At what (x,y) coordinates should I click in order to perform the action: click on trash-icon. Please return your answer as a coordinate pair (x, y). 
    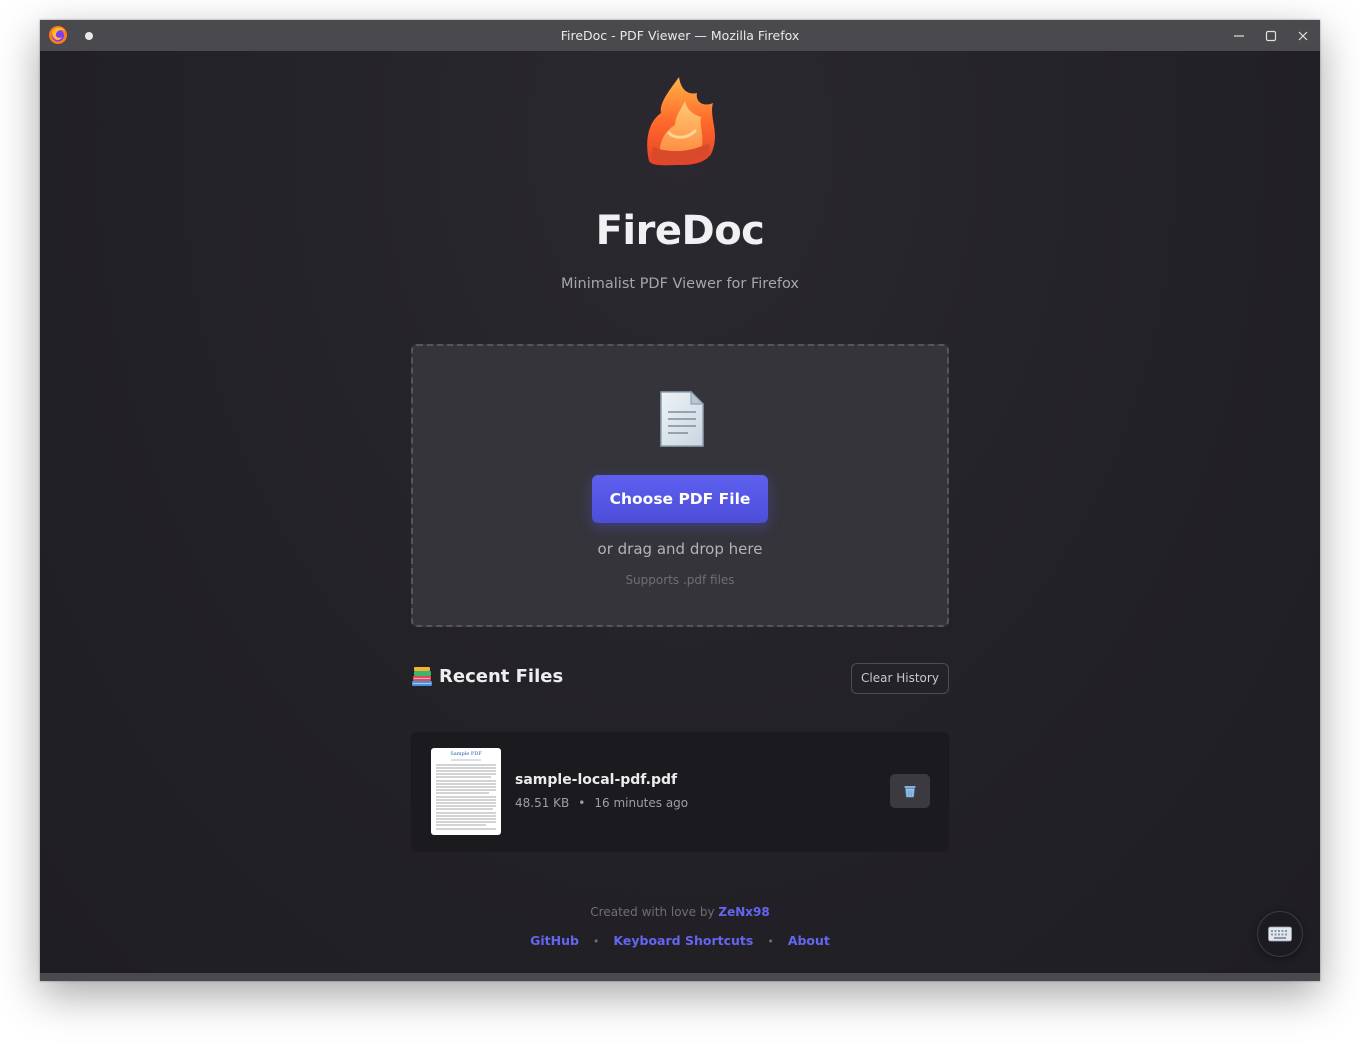
    Looking at the image, I should click on (910, 792).